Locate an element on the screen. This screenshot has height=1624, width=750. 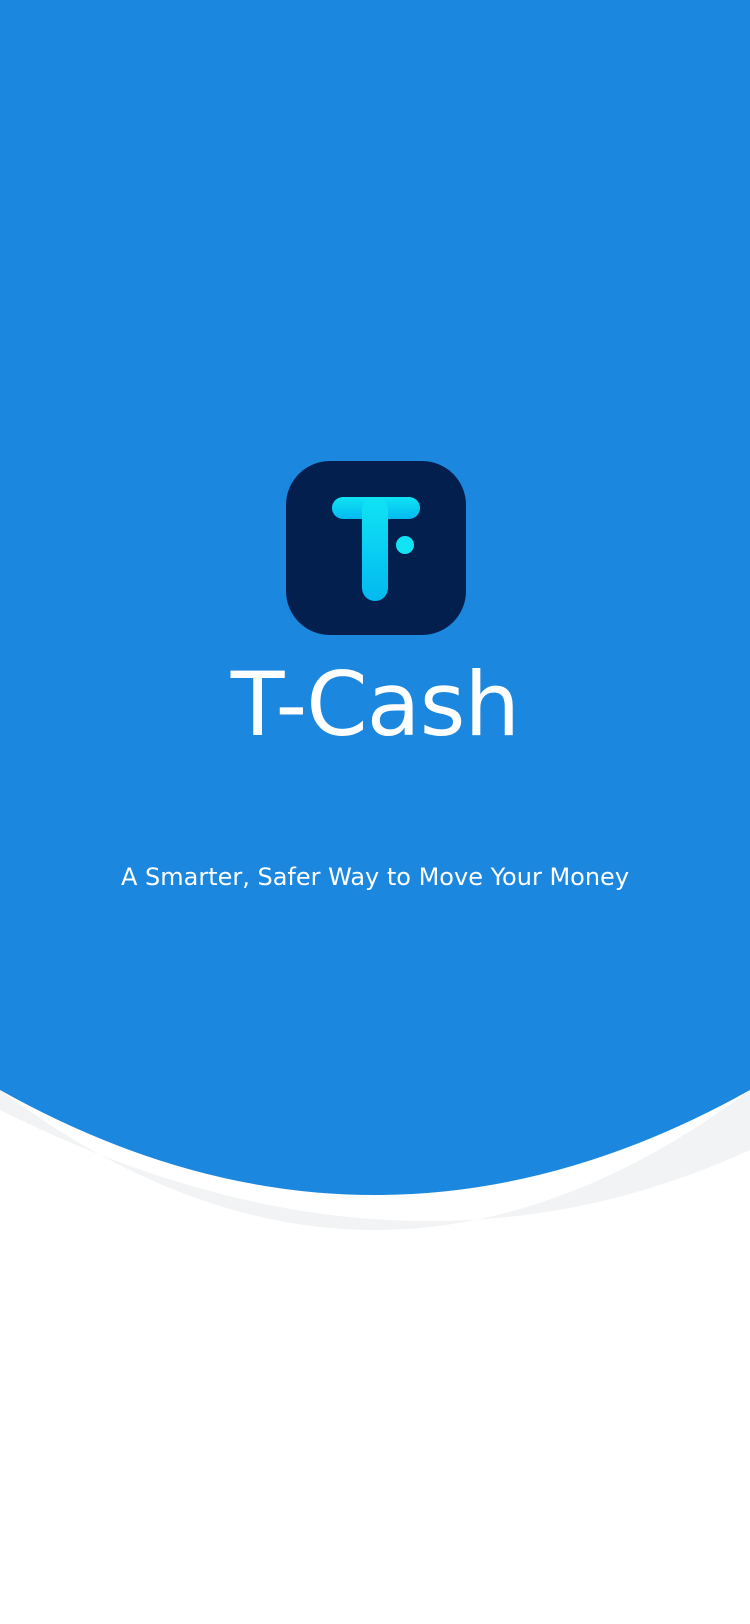
app-tagline: A Smarter, Safer Way to Move Your Money is located at coordinates (375, 877).